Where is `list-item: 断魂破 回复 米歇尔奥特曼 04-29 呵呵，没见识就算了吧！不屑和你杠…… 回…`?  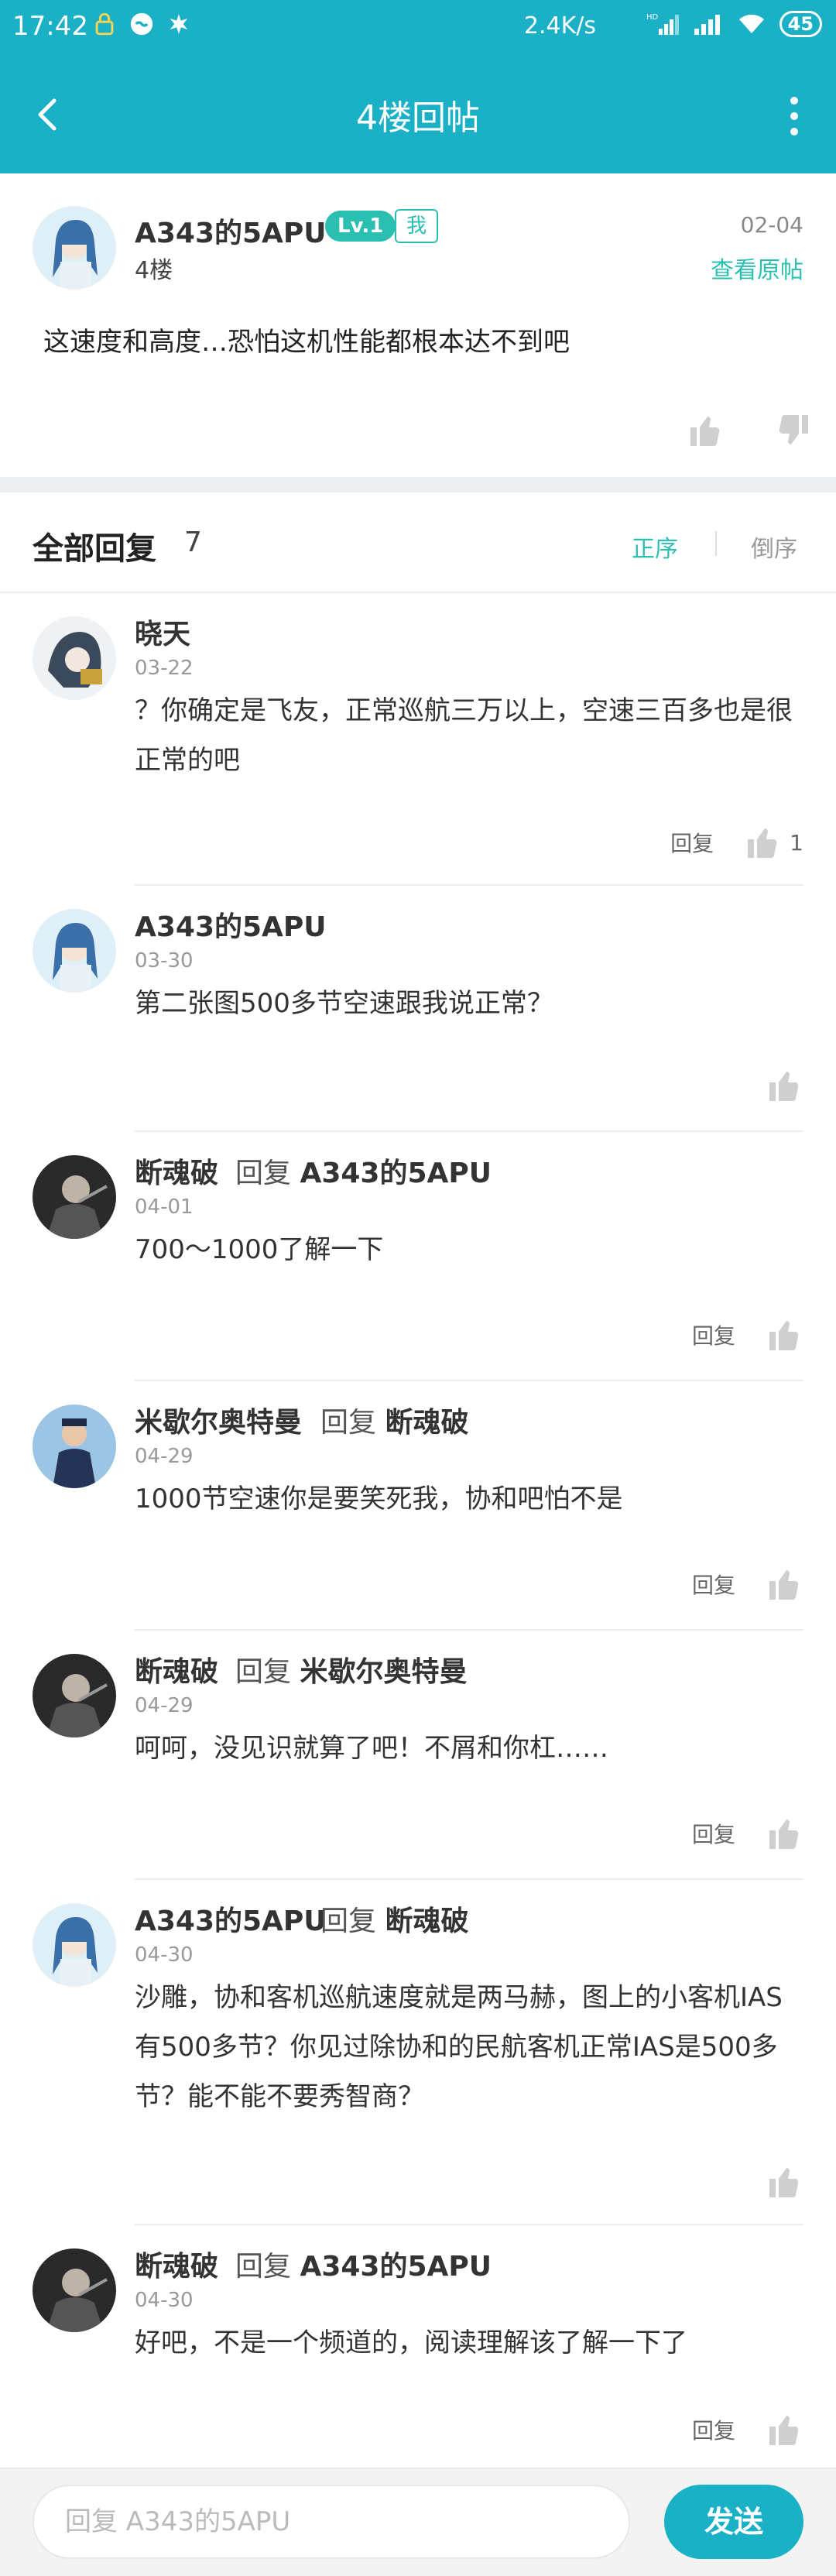
list-item: 断魂破 回复 米歇尔奥特曼 04-29 呵呵，没见识就算了吧！不屑和你杠…… 回… is located at coordinates (418, 1755).